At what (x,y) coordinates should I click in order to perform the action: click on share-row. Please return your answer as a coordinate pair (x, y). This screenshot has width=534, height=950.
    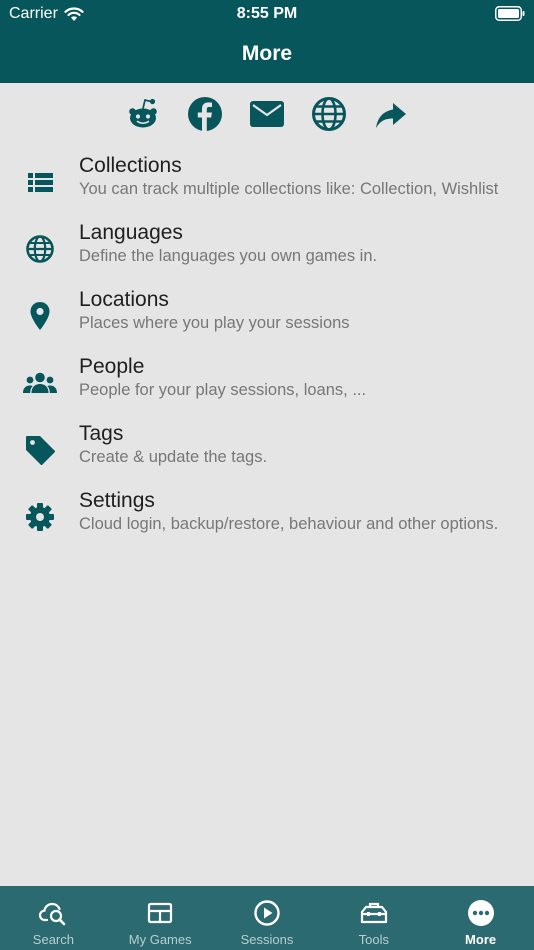
    Looking at the image, I should click on (267, 114).